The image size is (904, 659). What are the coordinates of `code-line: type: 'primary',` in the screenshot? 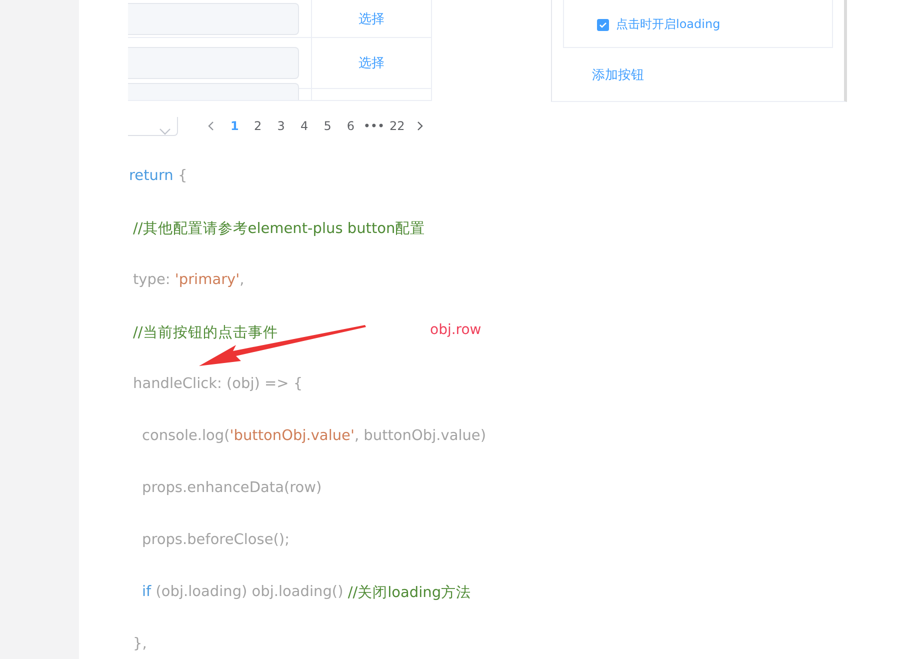 It's located at (188, 280).